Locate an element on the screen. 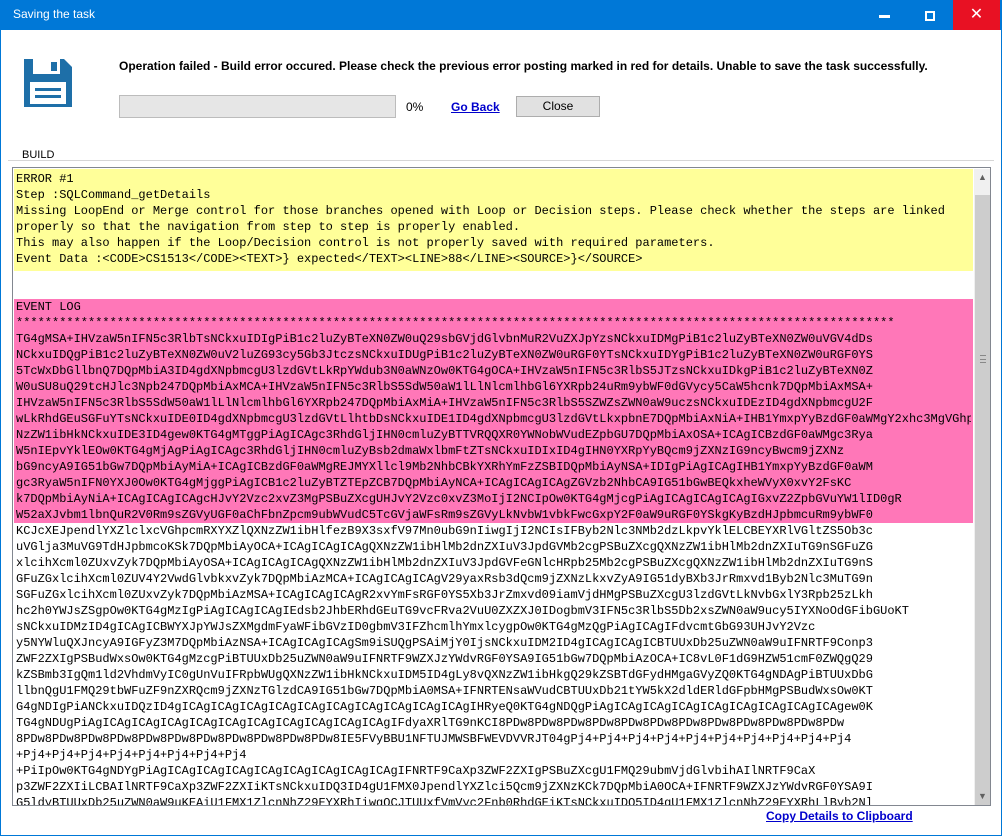  minimize-button is located at coordinates (884, 15).